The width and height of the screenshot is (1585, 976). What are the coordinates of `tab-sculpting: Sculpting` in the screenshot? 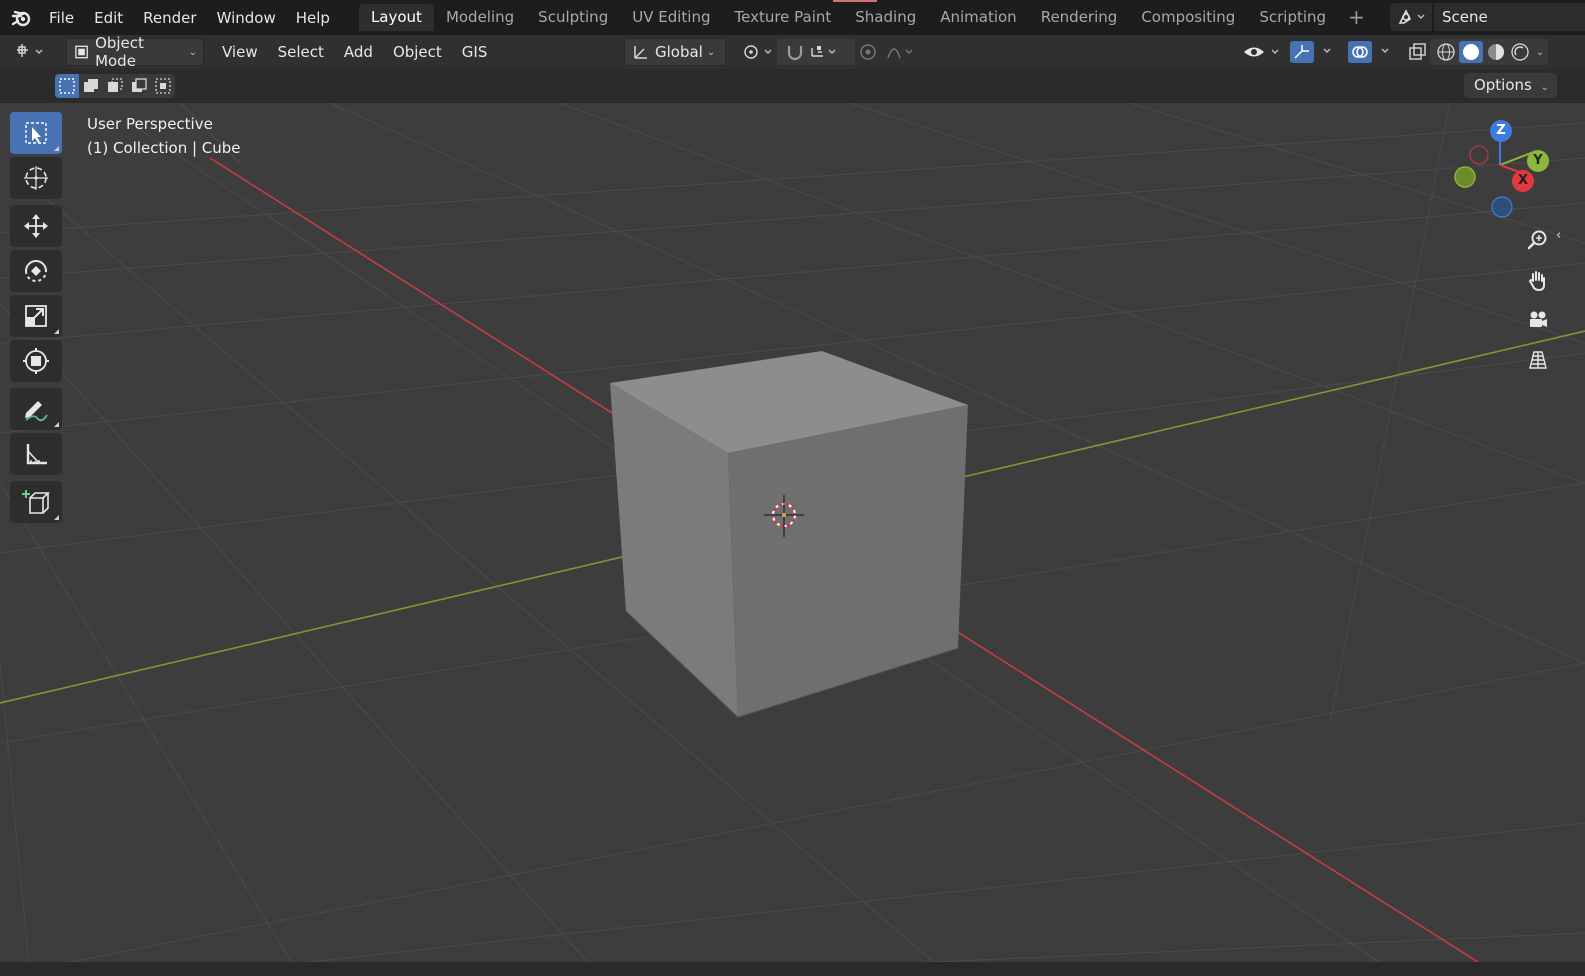 It's located at (573, 17).